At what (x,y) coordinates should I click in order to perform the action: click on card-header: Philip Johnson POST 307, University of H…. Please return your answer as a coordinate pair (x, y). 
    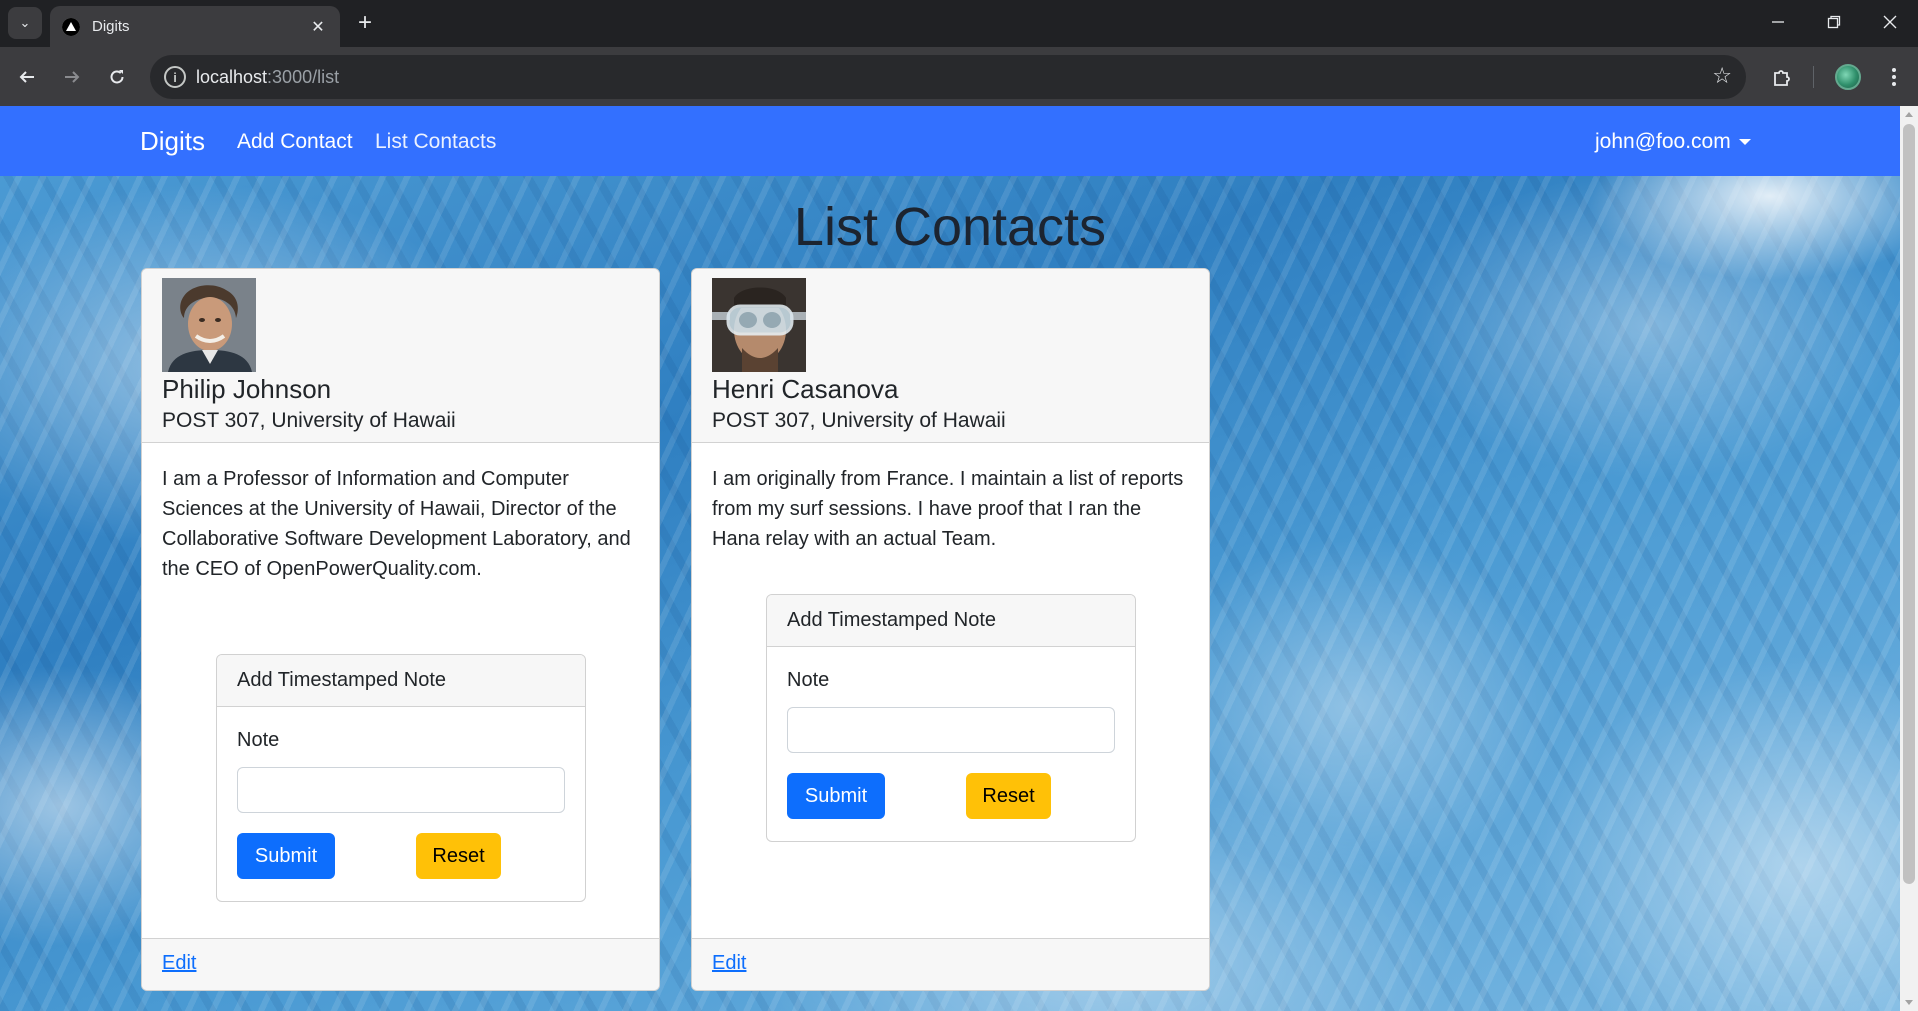
    Looking at the image, I should click on (400, 356).